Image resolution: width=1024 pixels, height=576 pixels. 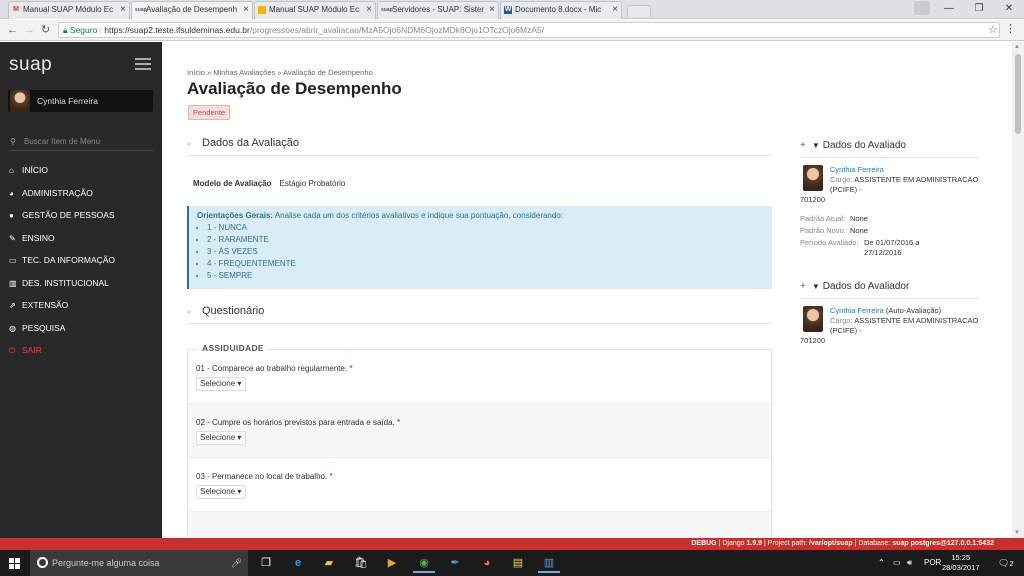 What do you see at coordinates (1018, 290) in the screenshot?
I see `page-scrollbar: ▲ ▼` at bounding box center [1018, 290].